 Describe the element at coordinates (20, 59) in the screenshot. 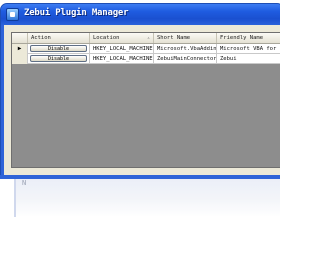

I see `row-selector` at that location.